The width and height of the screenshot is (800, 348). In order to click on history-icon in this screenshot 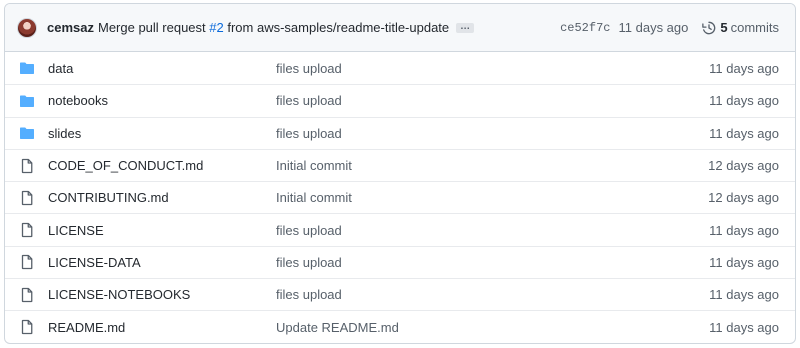, I will do `click(709, 27)`.